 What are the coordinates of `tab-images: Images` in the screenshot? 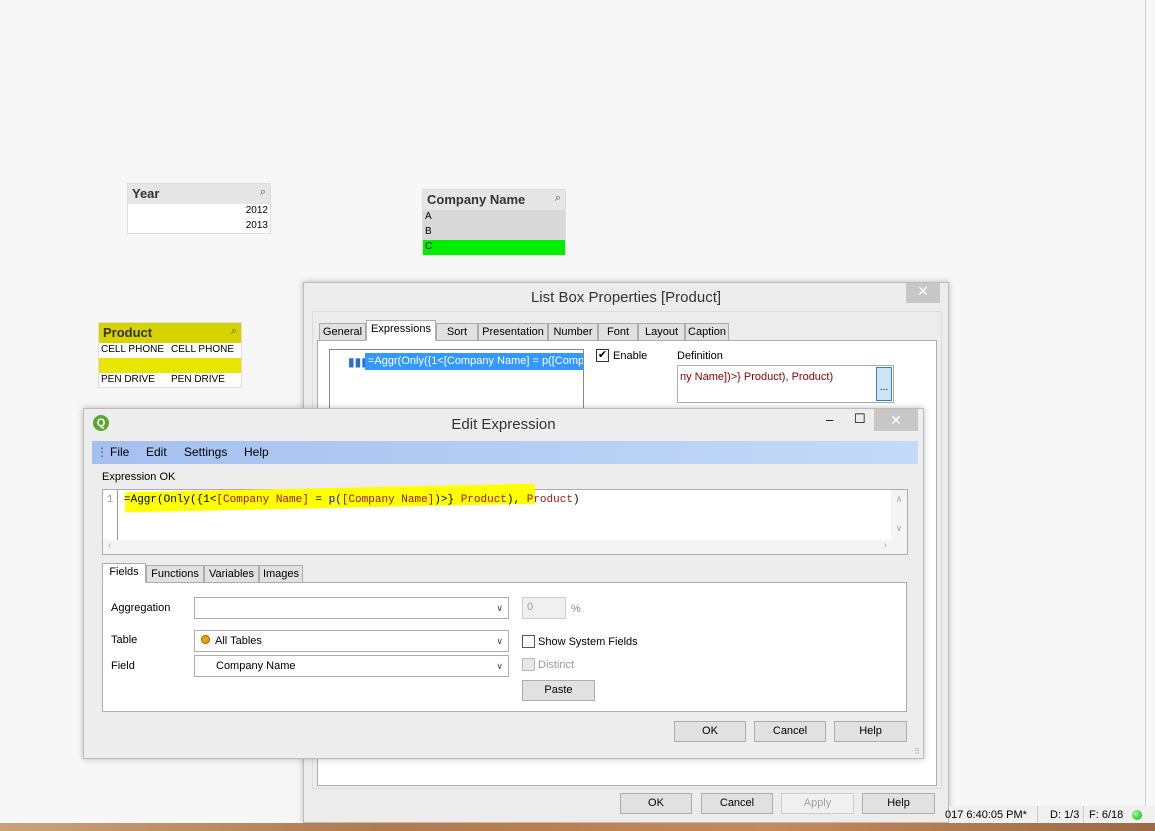 It's located at (281, 574).